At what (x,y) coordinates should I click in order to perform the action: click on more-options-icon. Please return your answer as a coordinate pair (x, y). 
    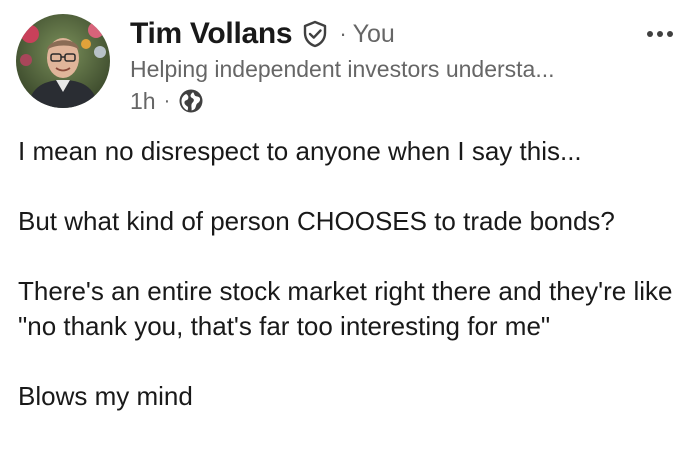
    Looking at the image, I should click on (660, 34).